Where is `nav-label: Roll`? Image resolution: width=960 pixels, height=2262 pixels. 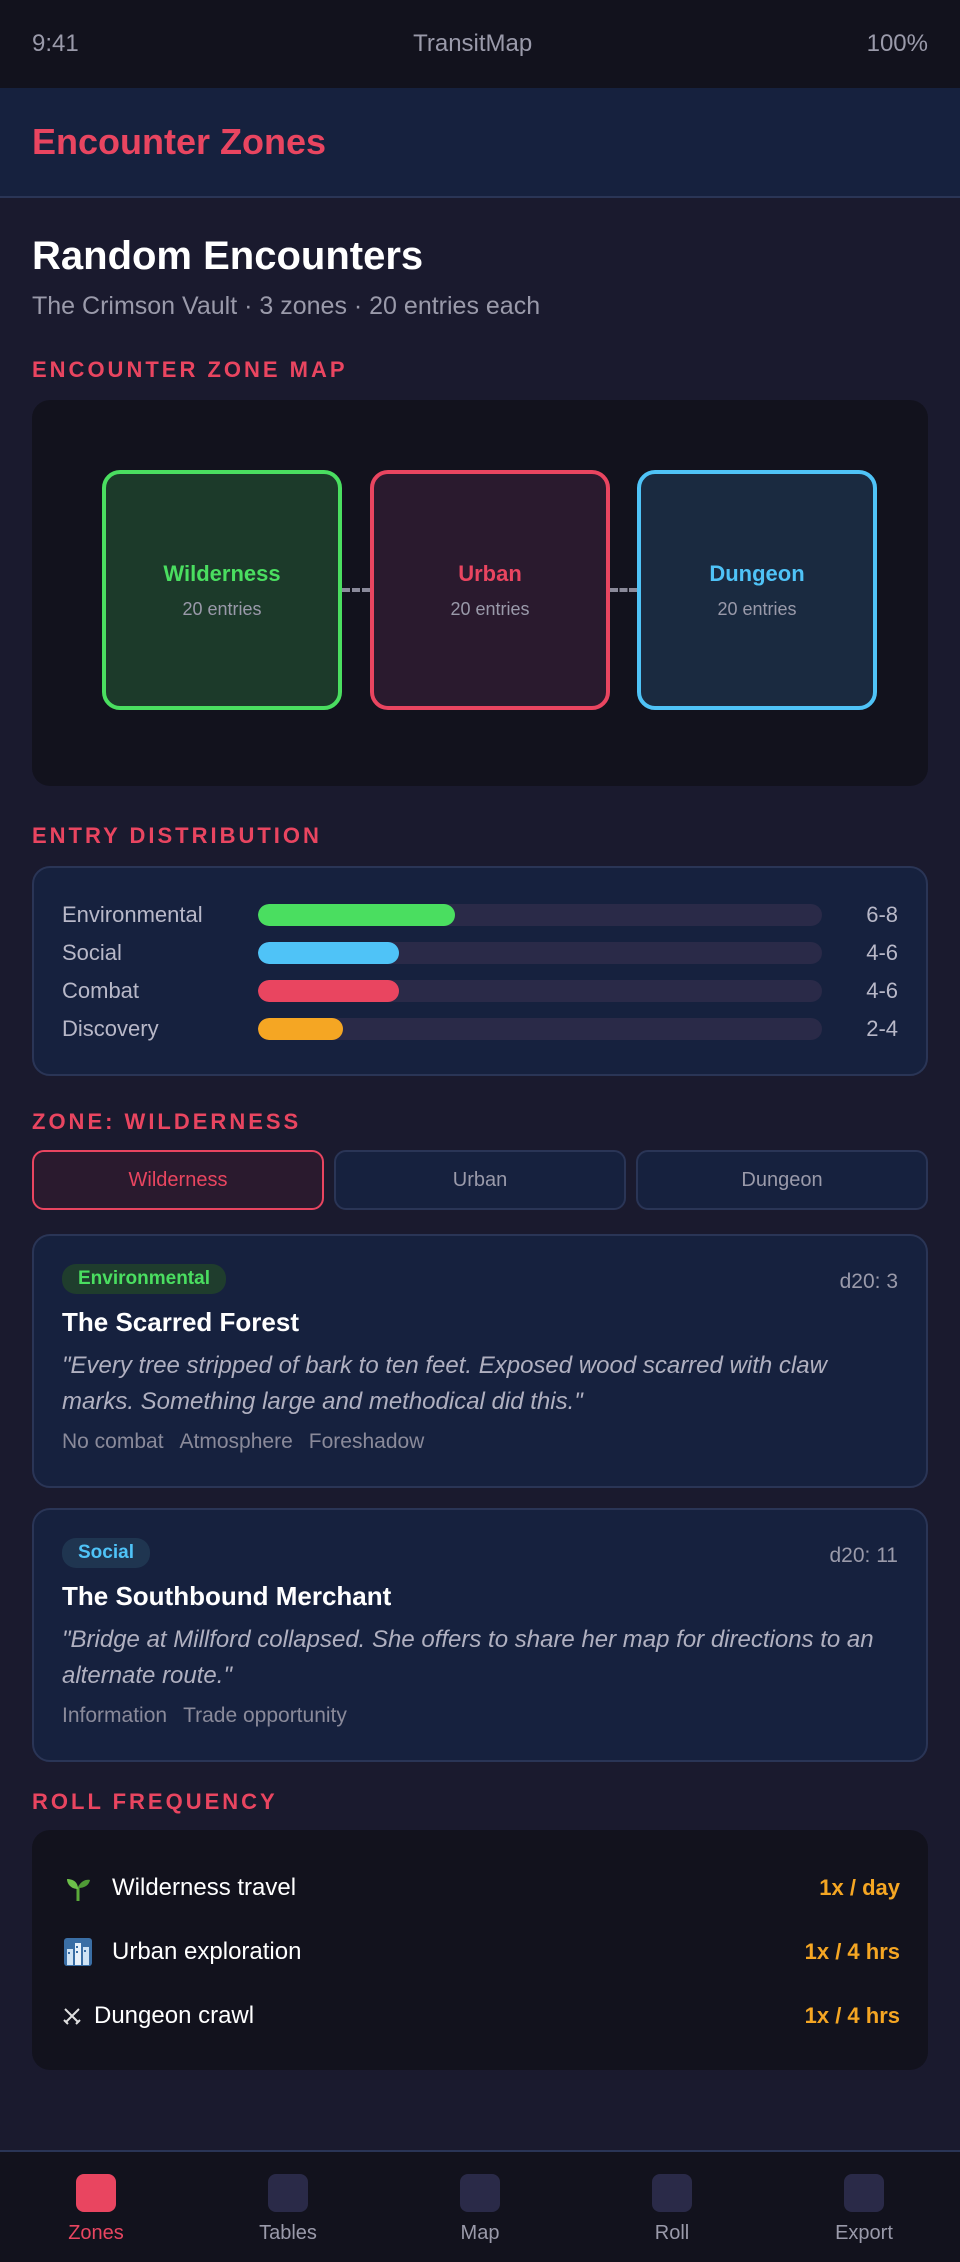
nav-label: Roll is located at coordinates (672, 2233).